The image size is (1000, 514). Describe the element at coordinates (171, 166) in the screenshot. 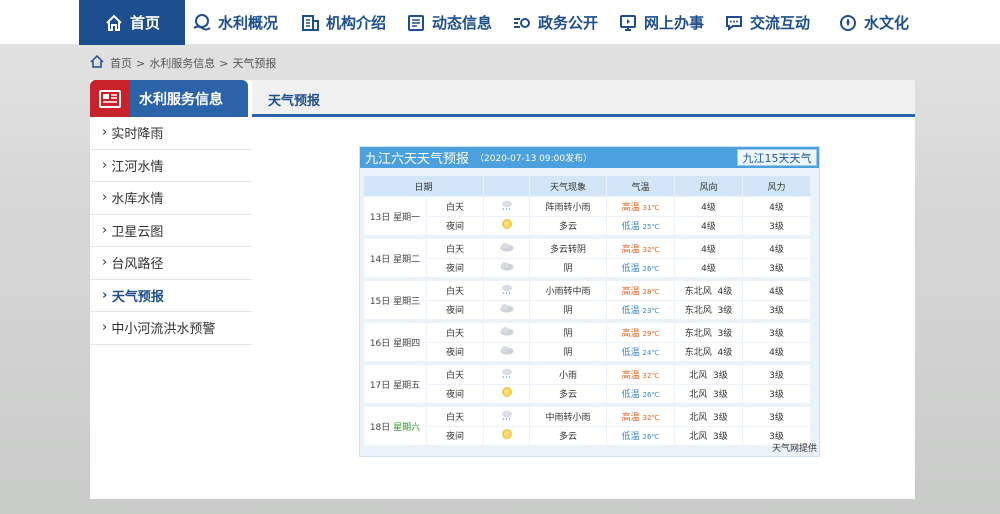

I see `sidebar-item-river: › 江河水情` at that location.